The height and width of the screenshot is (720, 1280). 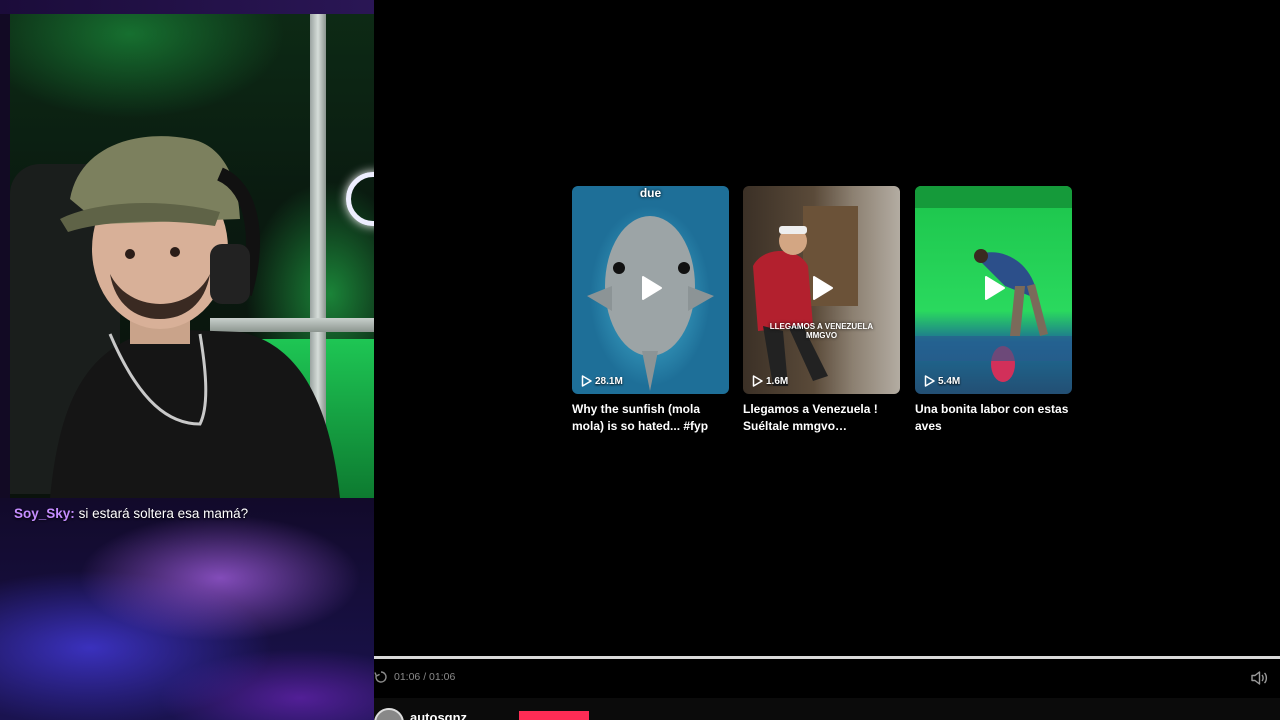 I want to click on video-thumbnail: LLEGAMOS A VENEZUELA MMGVO 1.6M, so click(x=821, y=290).